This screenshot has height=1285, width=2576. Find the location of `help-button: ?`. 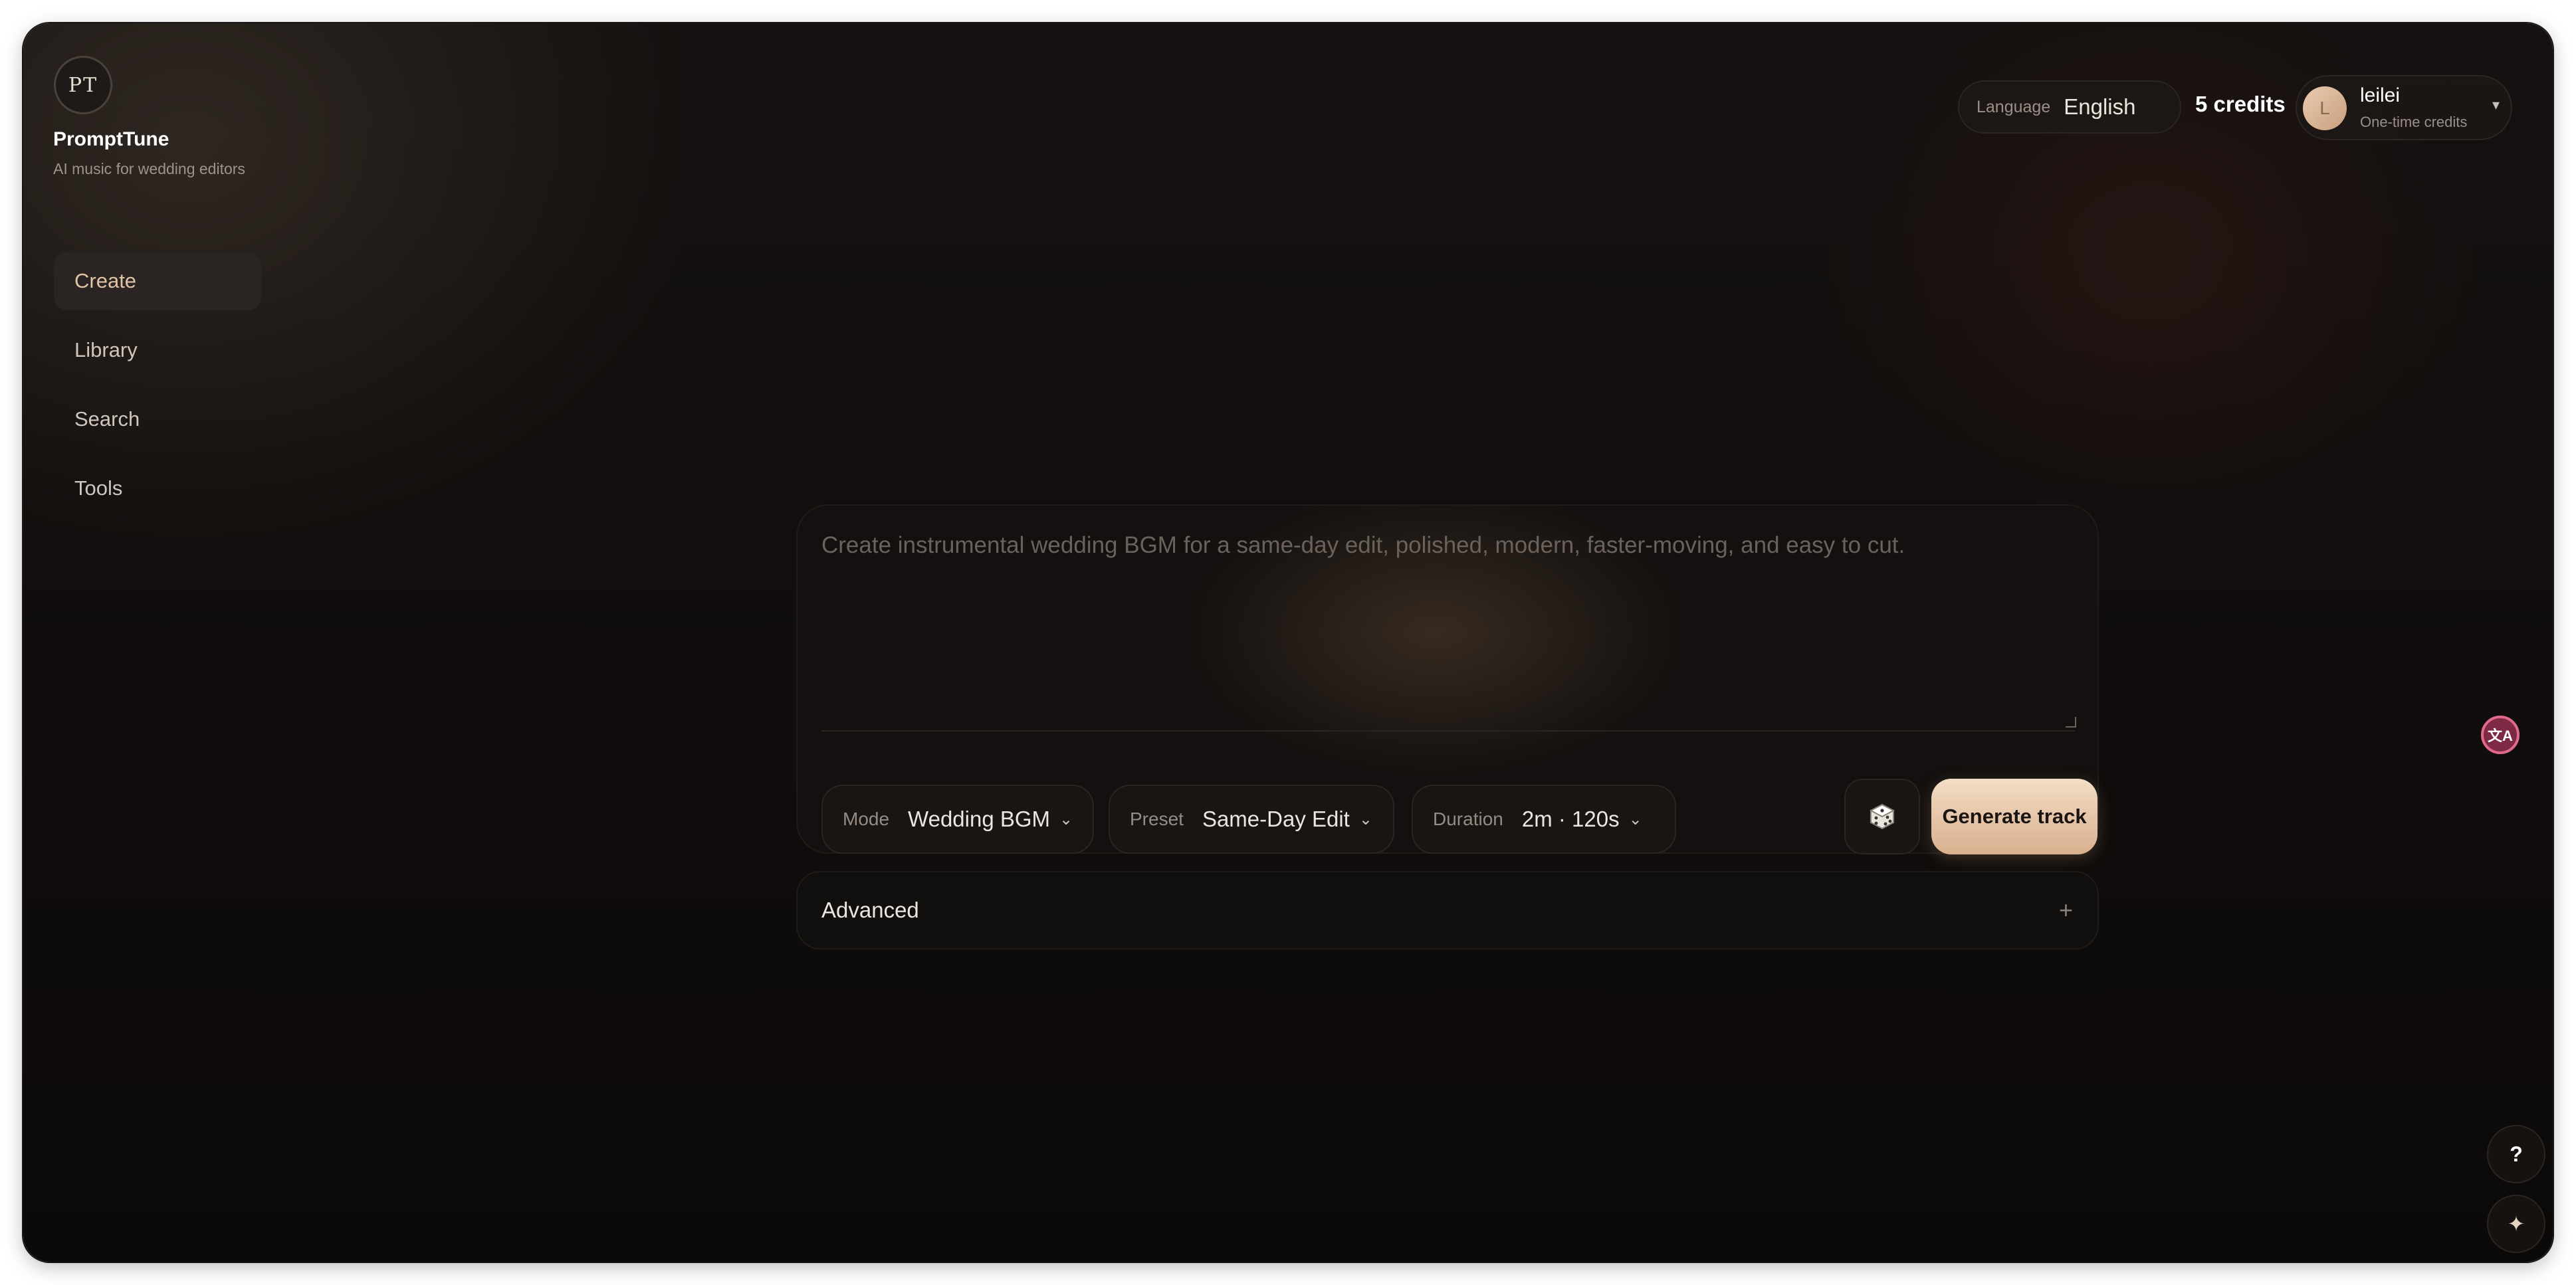

help-button: ? is located at coordinates (2516, 1154).